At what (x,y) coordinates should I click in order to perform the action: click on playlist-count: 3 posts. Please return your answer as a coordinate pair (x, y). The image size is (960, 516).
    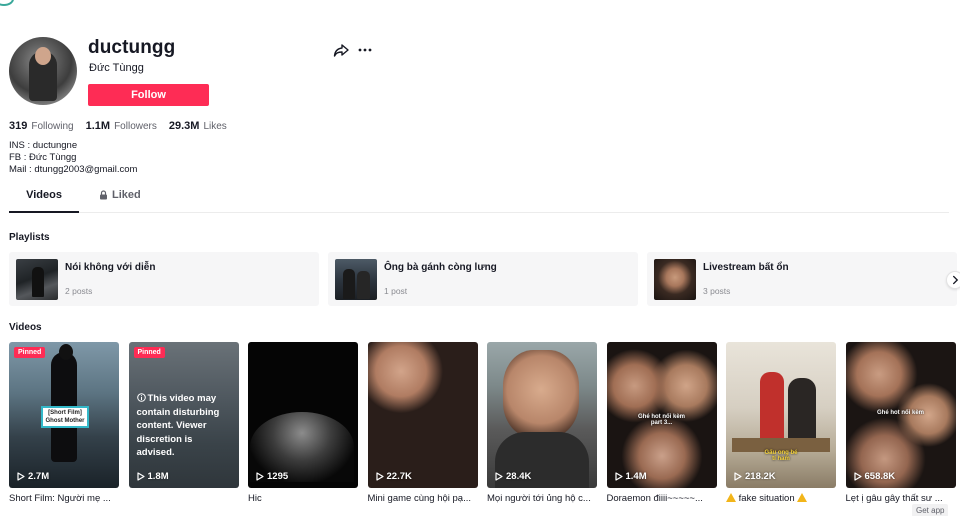
    Looking at the image, I should click on (717, 291).